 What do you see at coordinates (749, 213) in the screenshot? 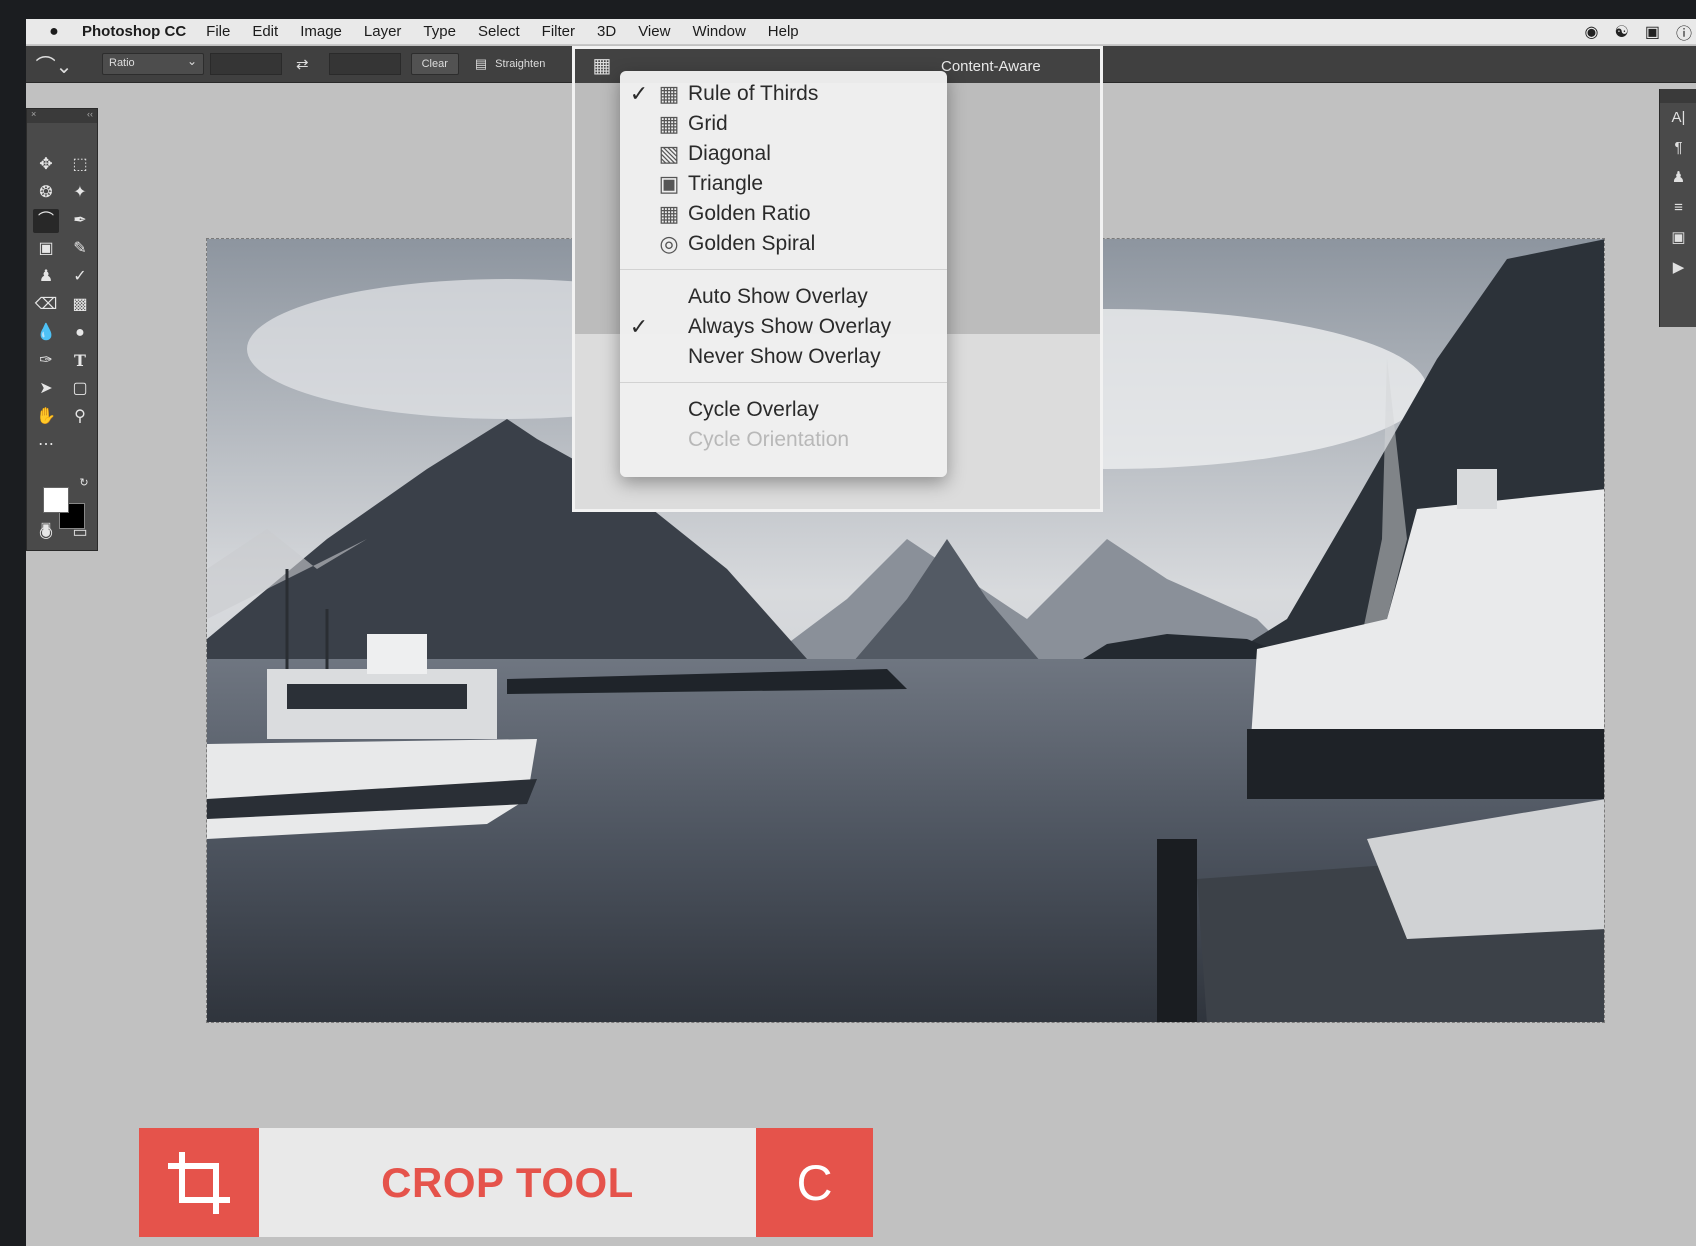
I see `menu-item-label: Golden Ratio` at bounding box center [749, 213].